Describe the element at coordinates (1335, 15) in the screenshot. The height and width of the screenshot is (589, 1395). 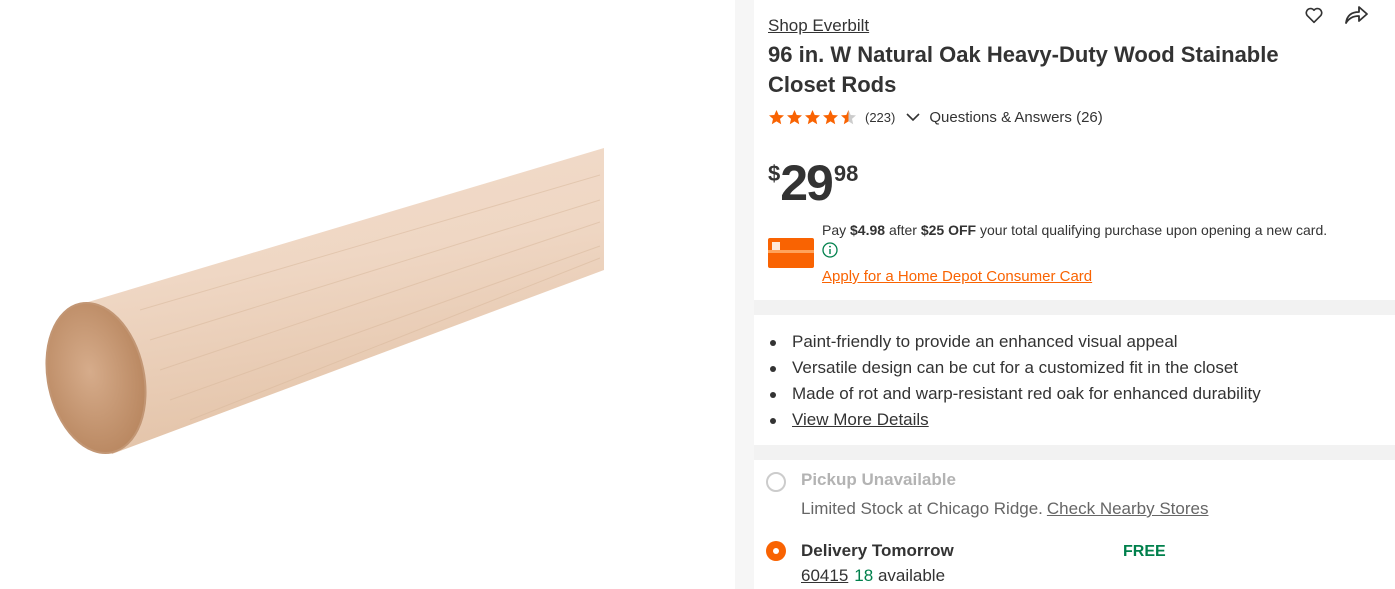
I see `header-actions` at that location.